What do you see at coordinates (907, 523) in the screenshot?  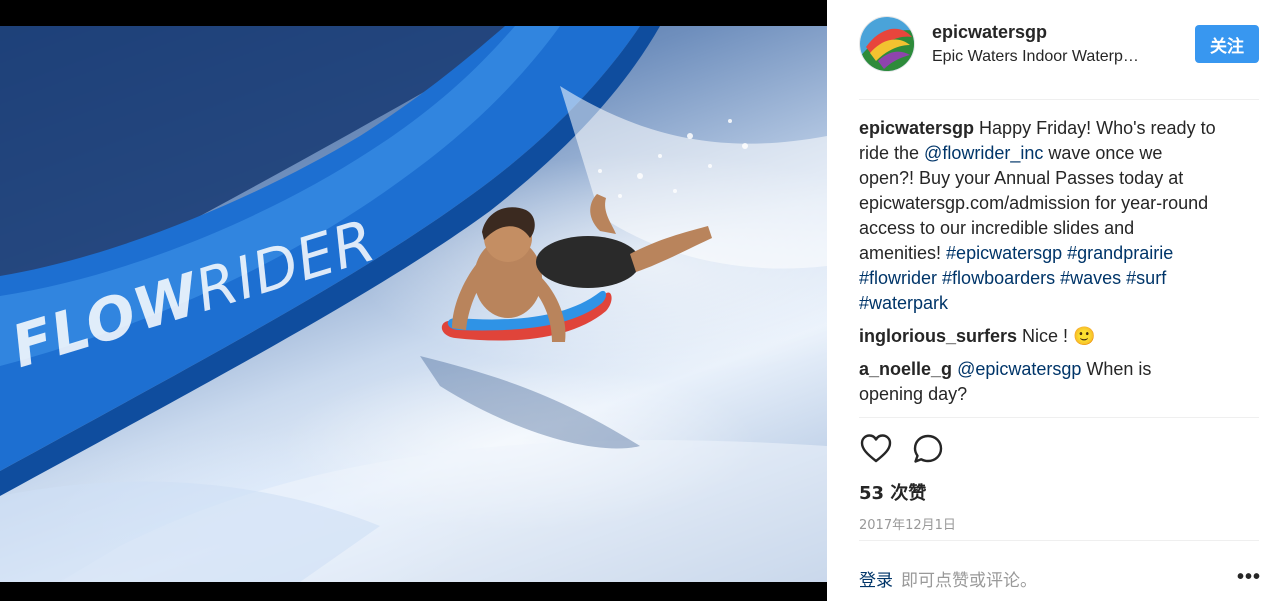 I see `post-date: 2017年12月1日` at bounding box center [907, 523].